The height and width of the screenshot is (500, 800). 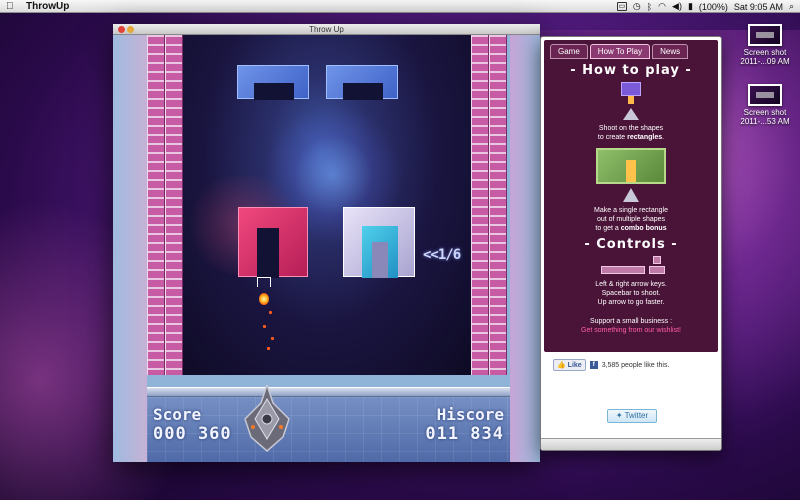 I want to click on volume-icon: ◀), so click(x=677, y=6).